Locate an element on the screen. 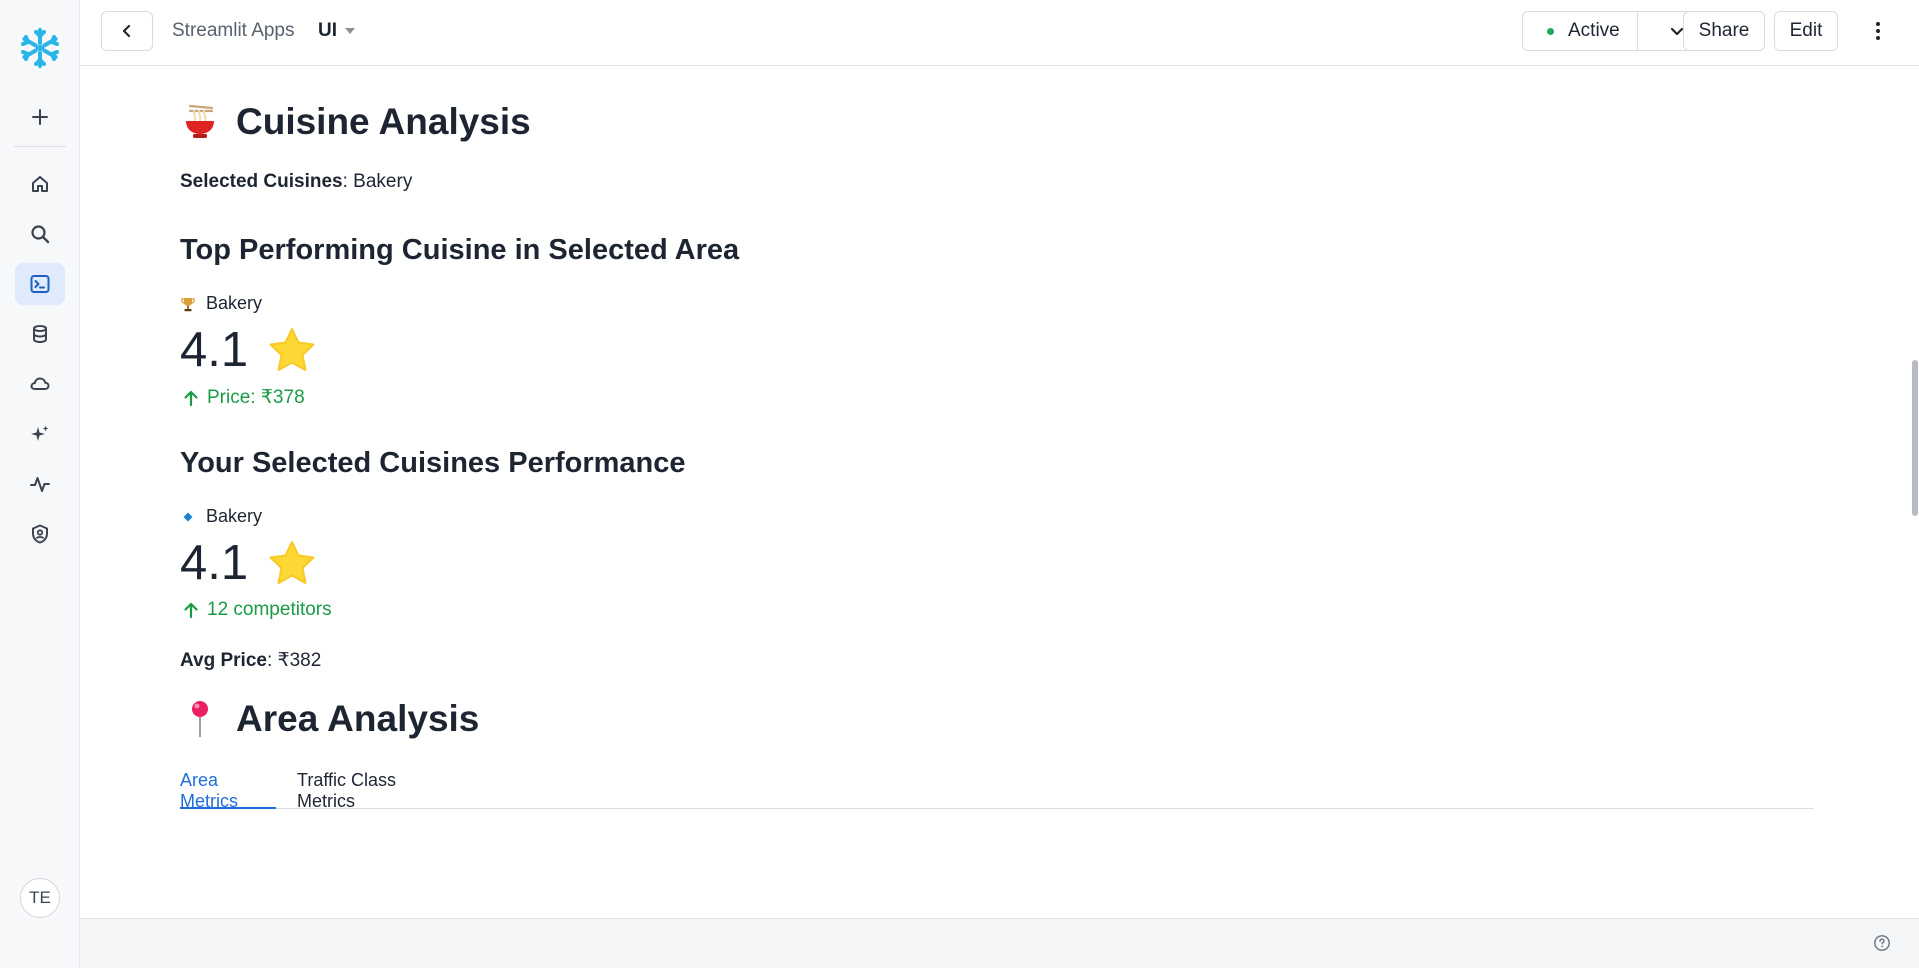  area-analysis-title: Area Analysis is located at coordinates (358, 718).